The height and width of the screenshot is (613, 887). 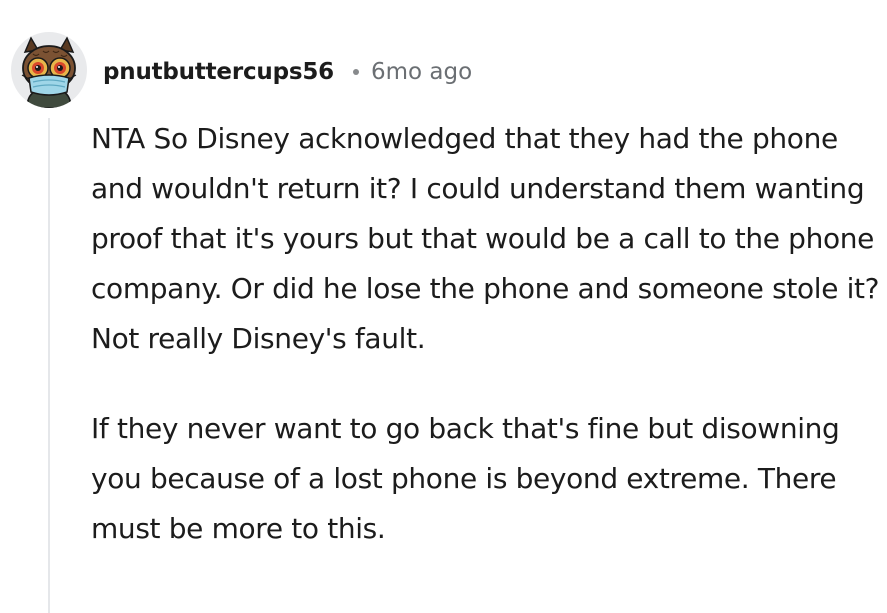 What do you see at coordinates (355, 72) in the screenshot?
I see `separator-dot` at bounding box center [355, 72].